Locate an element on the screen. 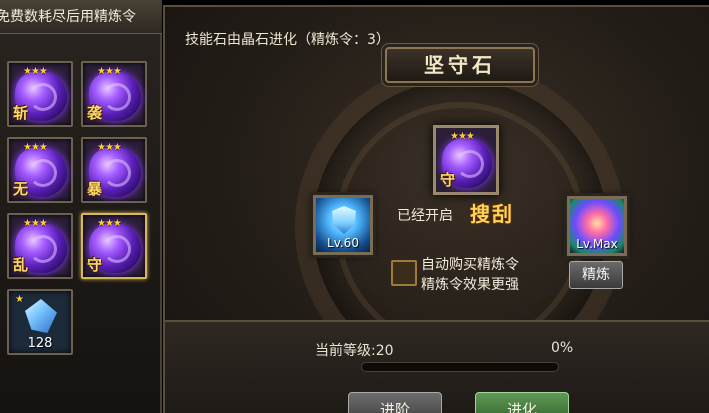 The image size is (709, 413). skill-level-icon: Lv.60 is located at coordinates (343, 225).